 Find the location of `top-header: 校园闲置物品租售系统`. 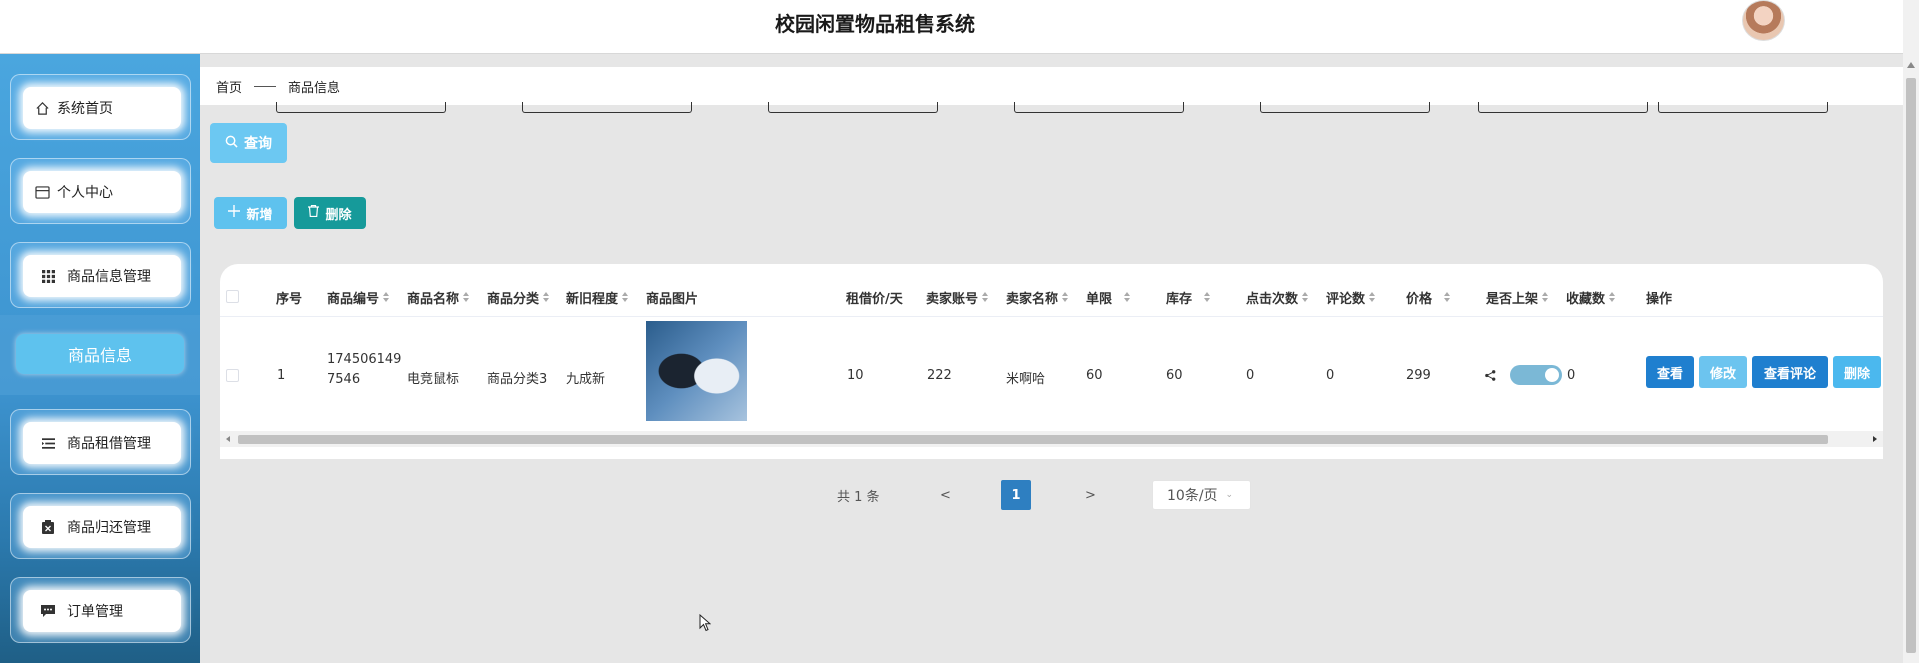

top-header: 校园闲置物品租售系统 is located at coordinates (951, 27).